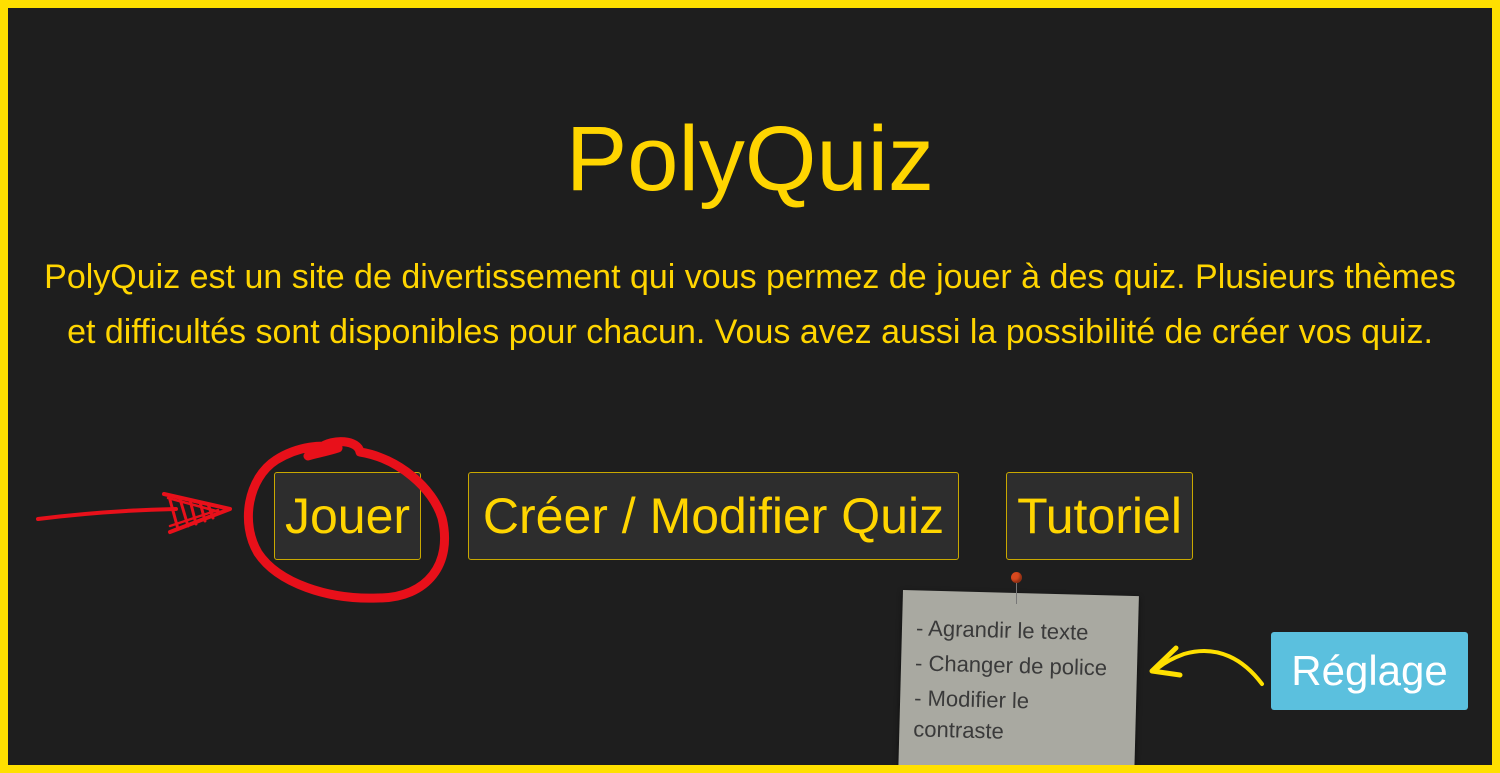  What do you see at coordinates (713, 516) in the screenshot?
I see `create-edit-quiz-button: Créer / Modifier Quiz` at bounding box center [713, 516].